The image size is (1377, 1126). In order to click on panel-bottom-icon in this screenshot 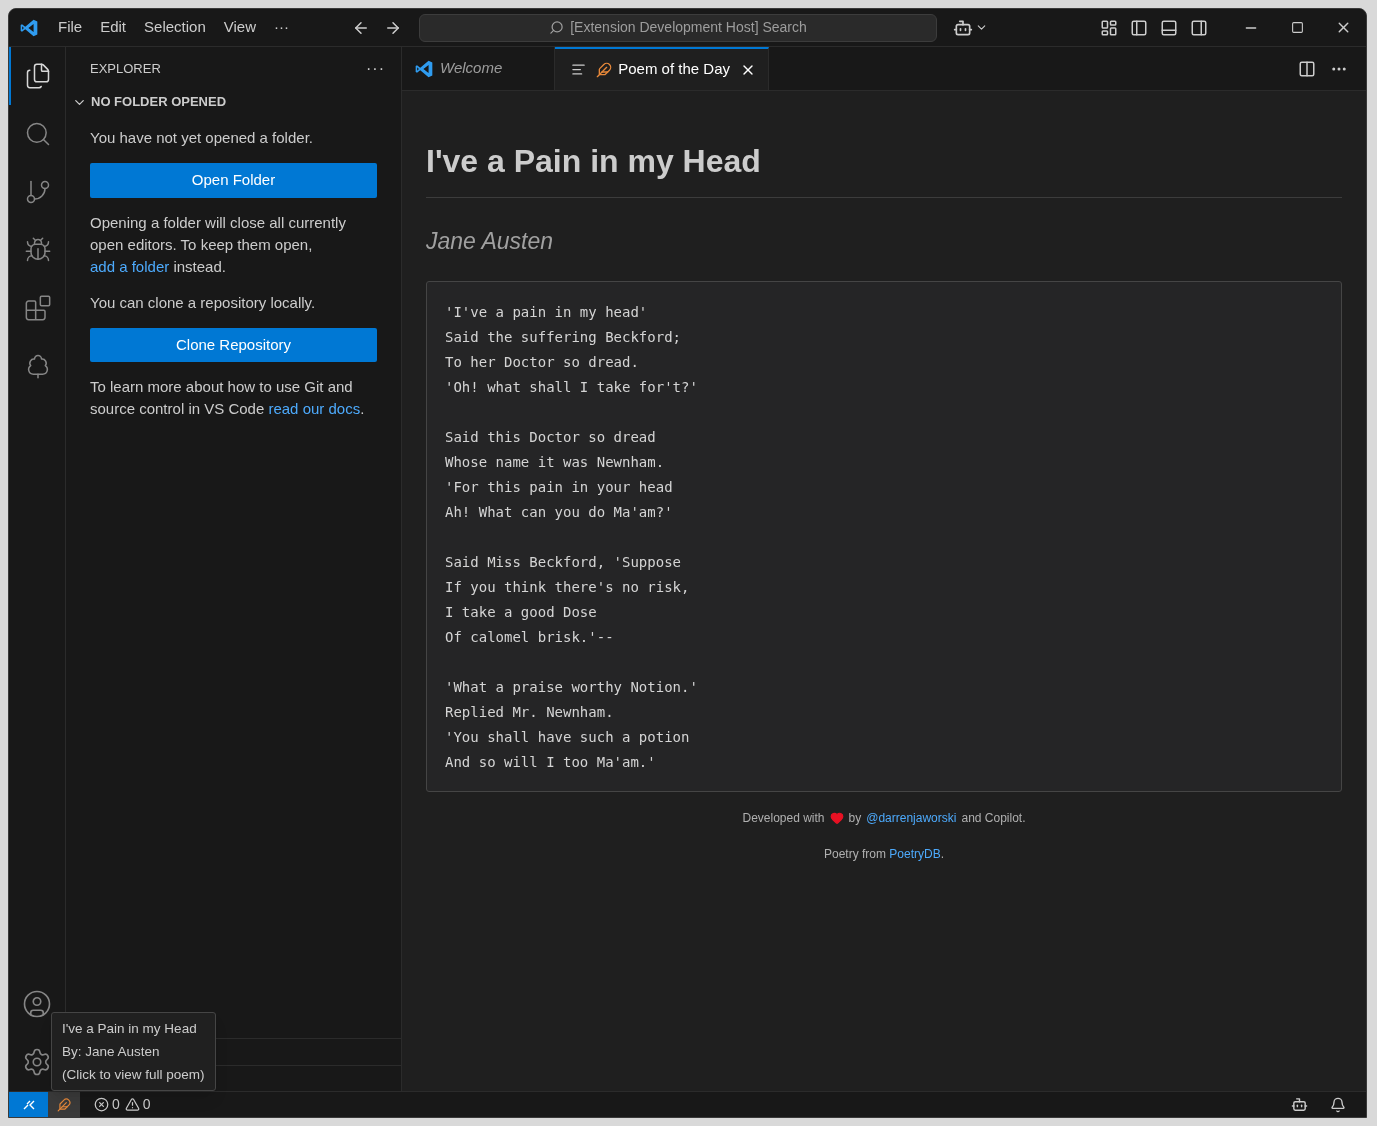, I will do `click(1169, 27)`.